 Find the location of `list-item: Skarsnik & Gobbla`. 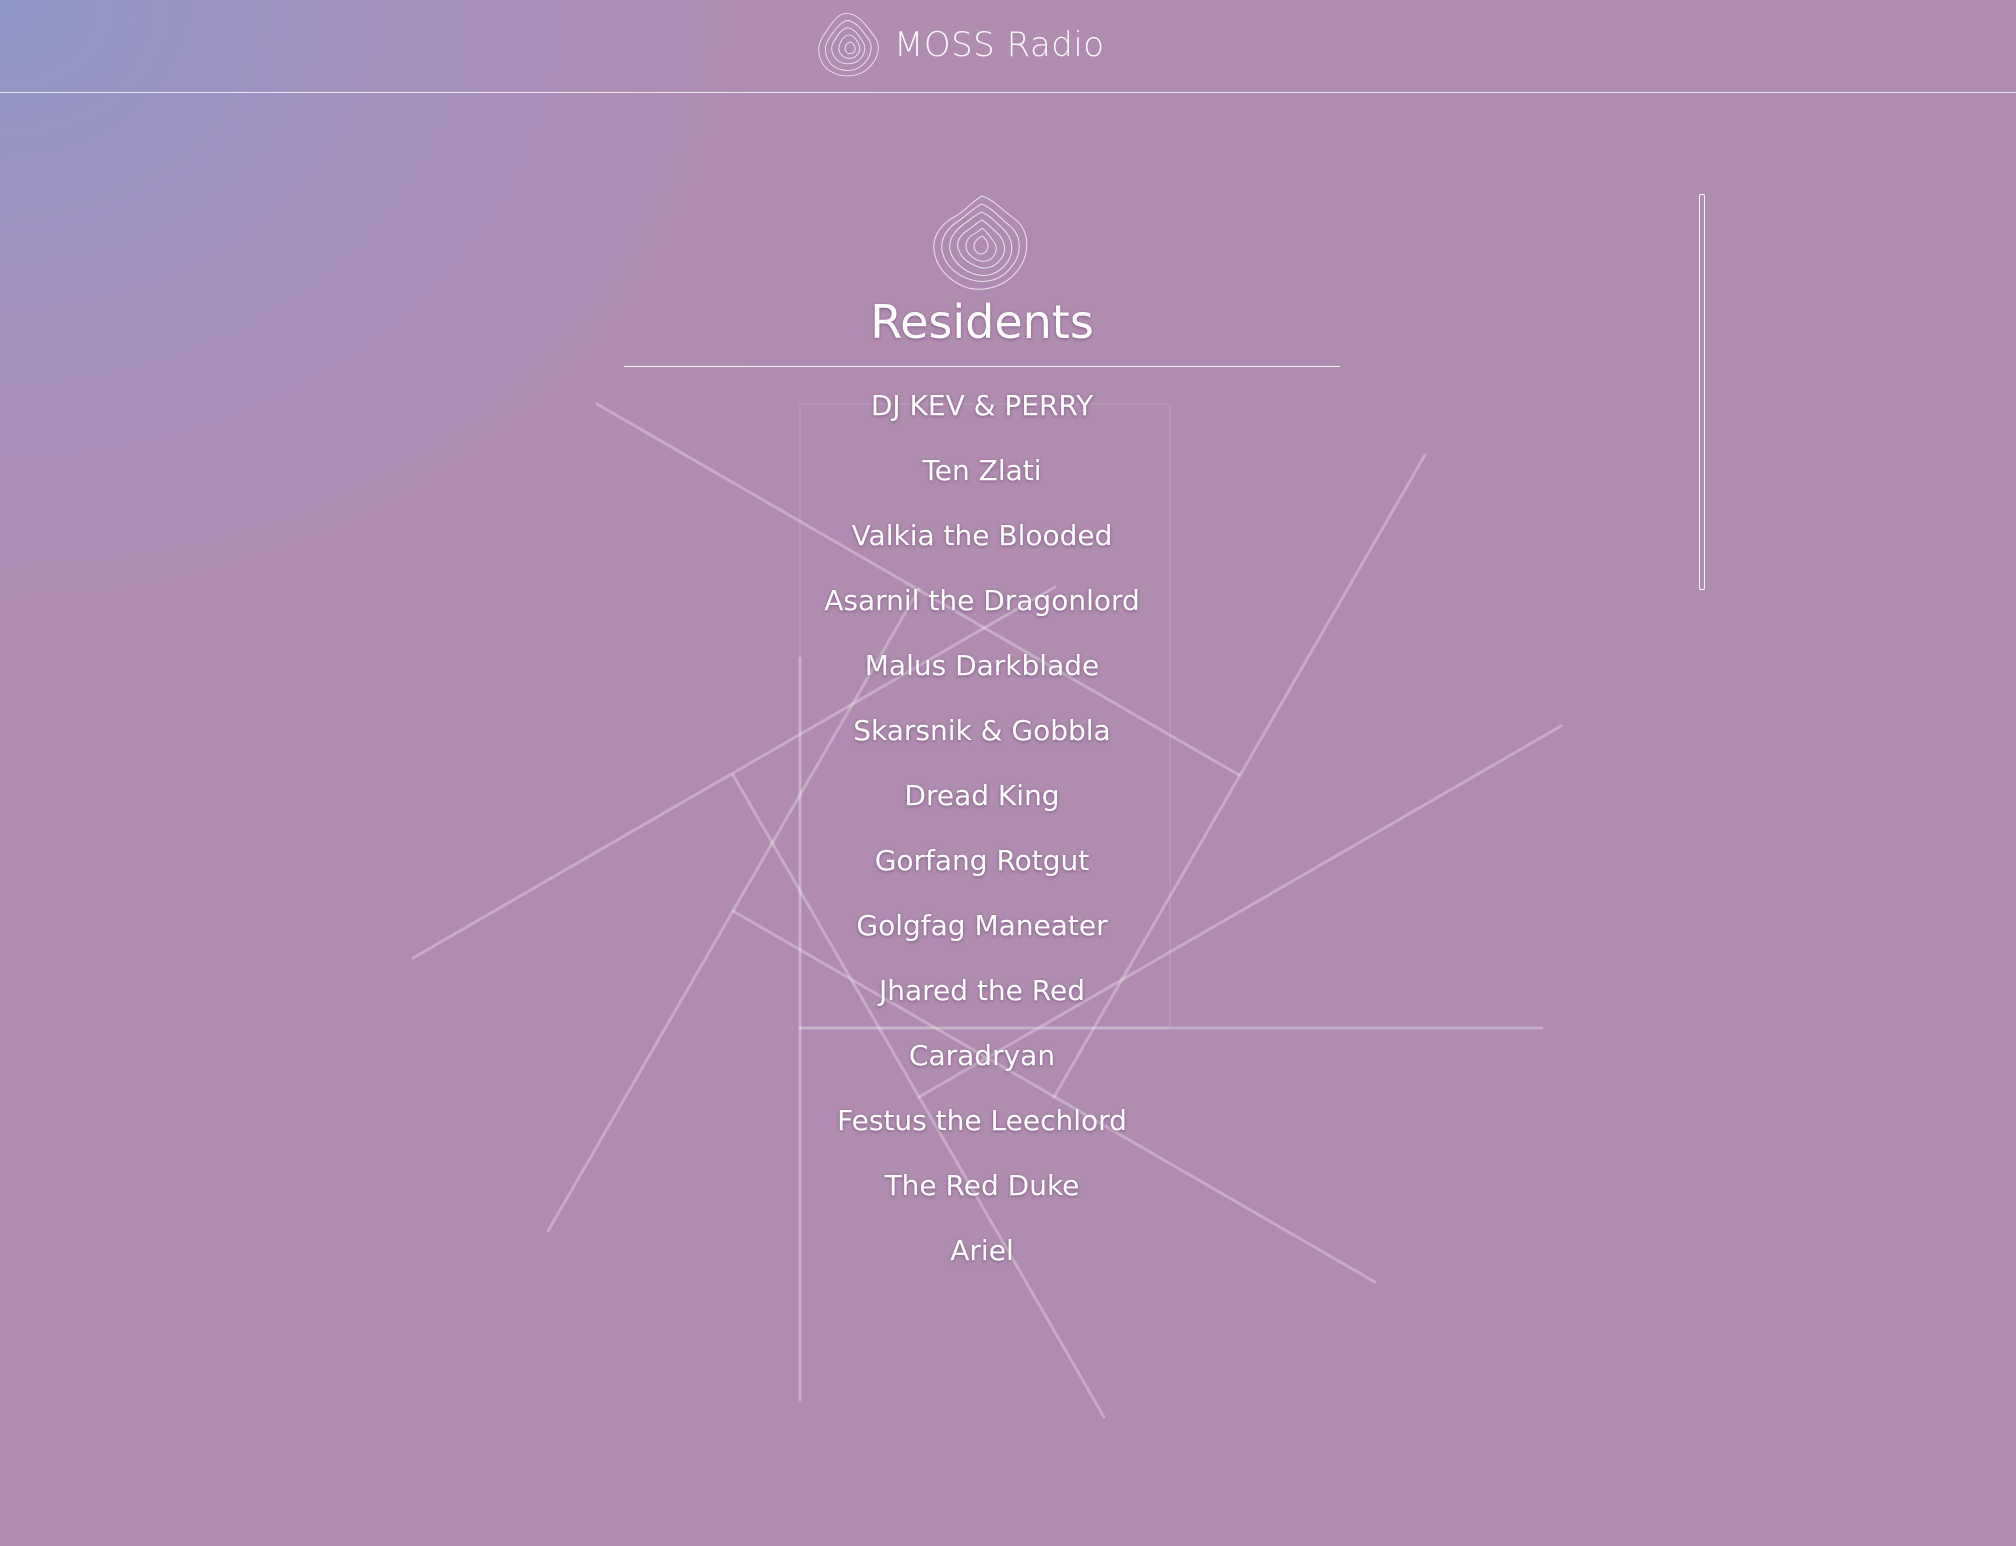

list-item: Skarsnik & Gobbla is located at coordinates (982, 746).